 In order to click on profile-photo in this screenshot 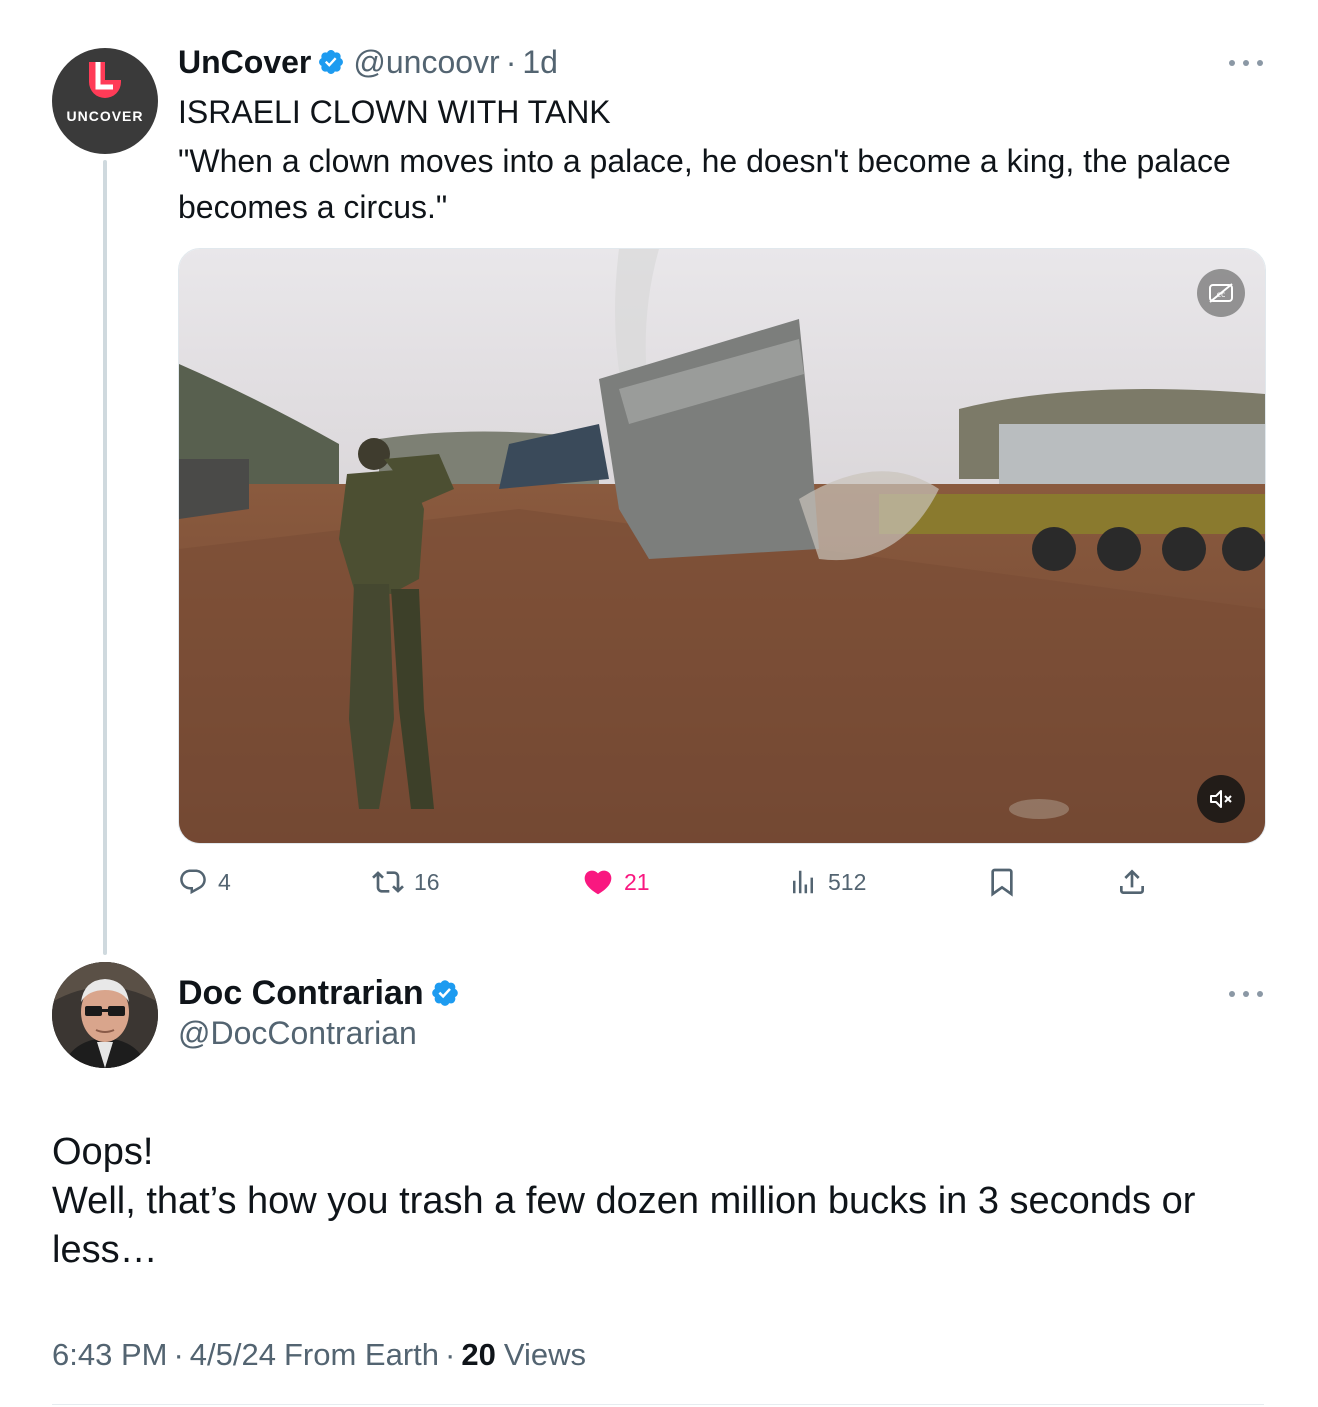, I will do `click(105, 1015)`.